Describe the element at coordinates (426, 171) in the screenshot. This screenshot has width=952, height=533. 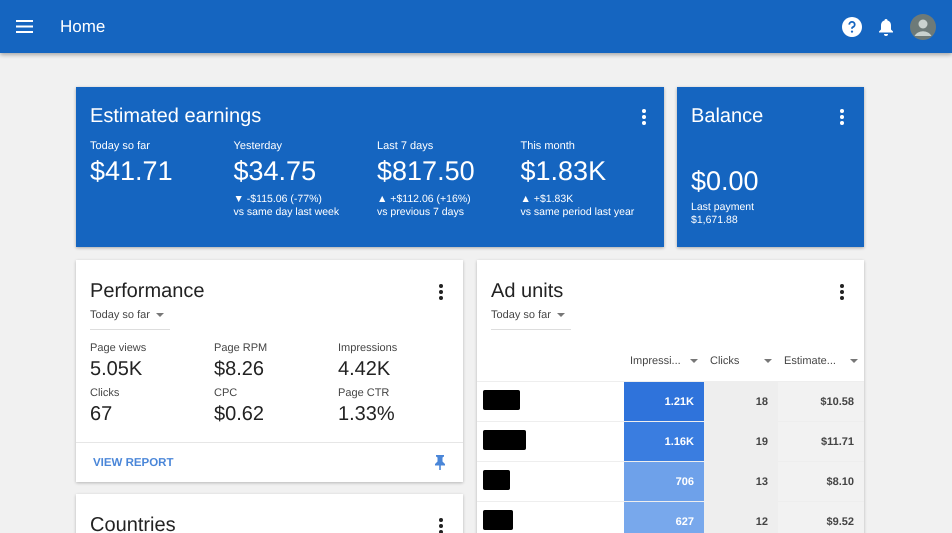
I see `metric-value: $817.50` at that location.